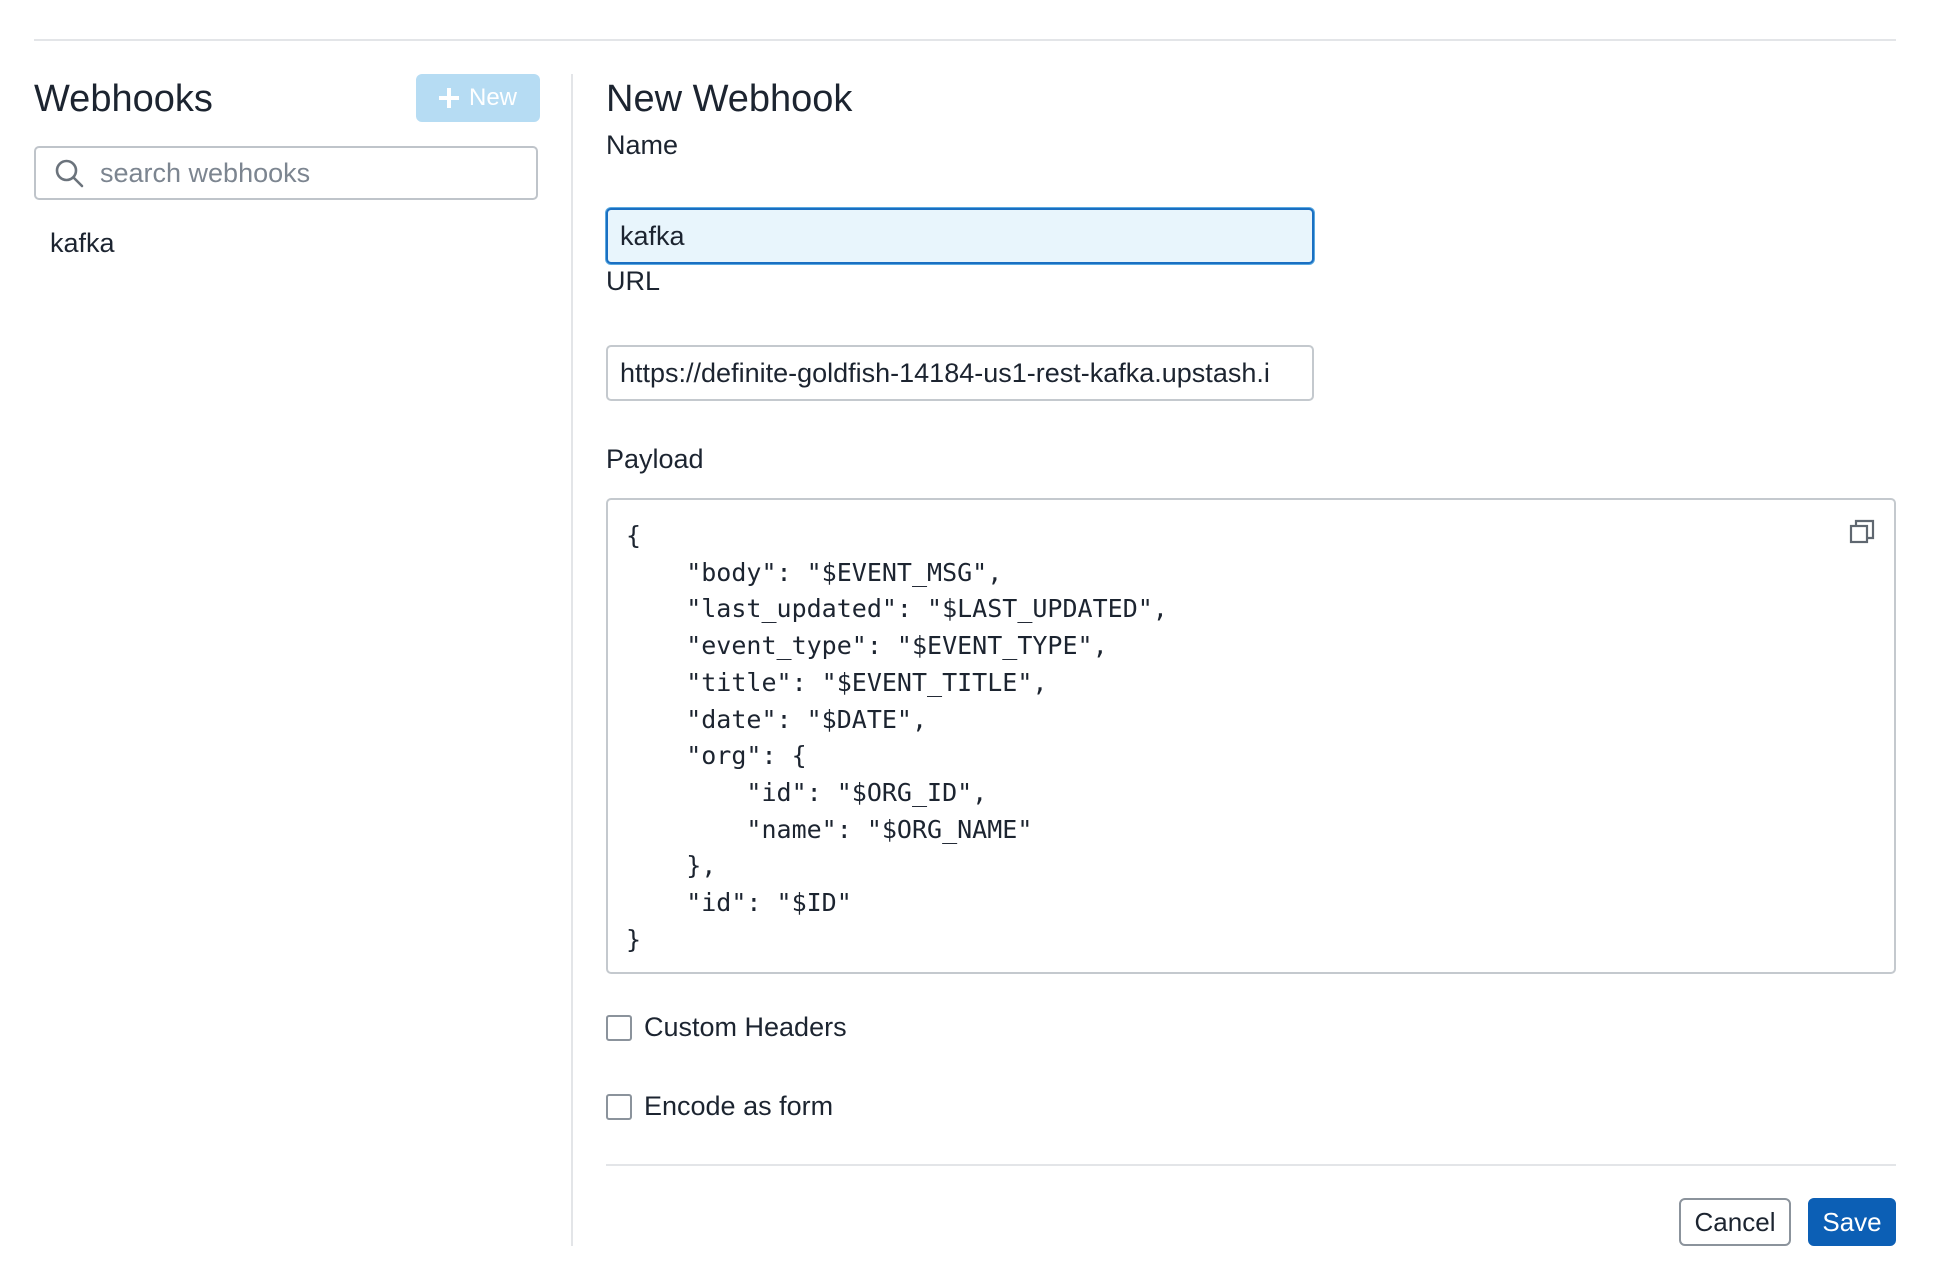 The width and height of the screenshot is (1938, 1276). I want to click on url-label: URL, so click(633, 281).